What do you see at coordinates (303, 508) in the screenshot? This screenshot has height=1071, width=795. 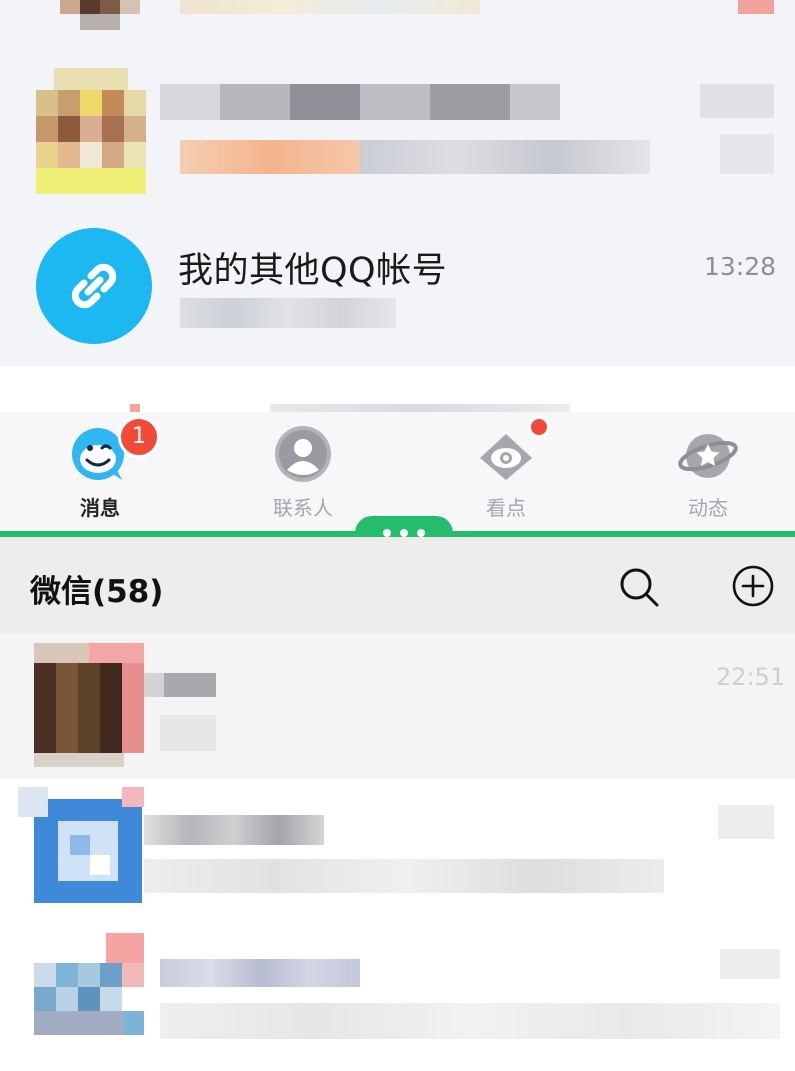 I see `tab-label: 联系人` at bounding box center [303, 508].